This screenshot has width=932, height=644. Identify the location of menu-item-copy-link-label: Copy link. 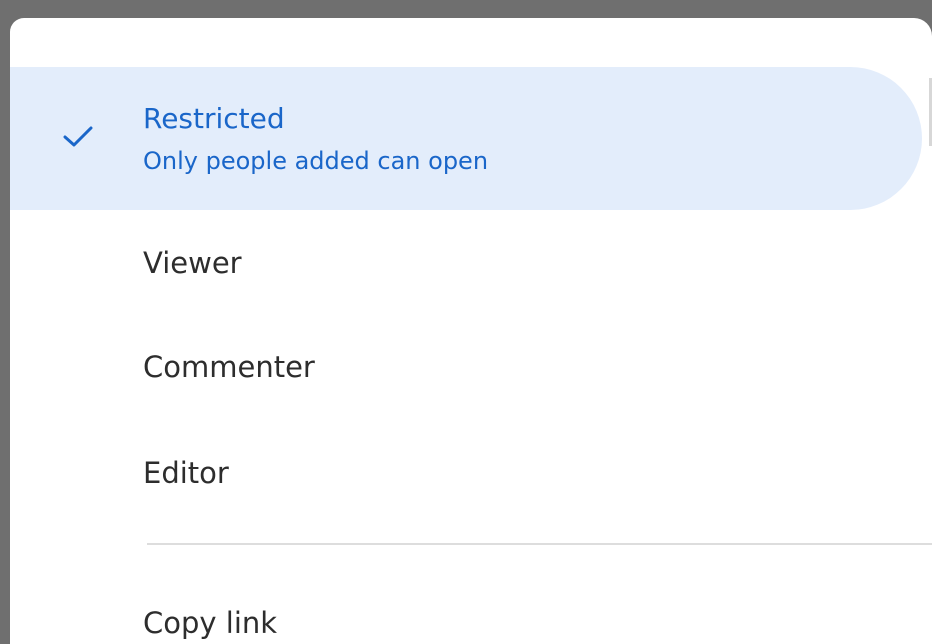
(210, 623).